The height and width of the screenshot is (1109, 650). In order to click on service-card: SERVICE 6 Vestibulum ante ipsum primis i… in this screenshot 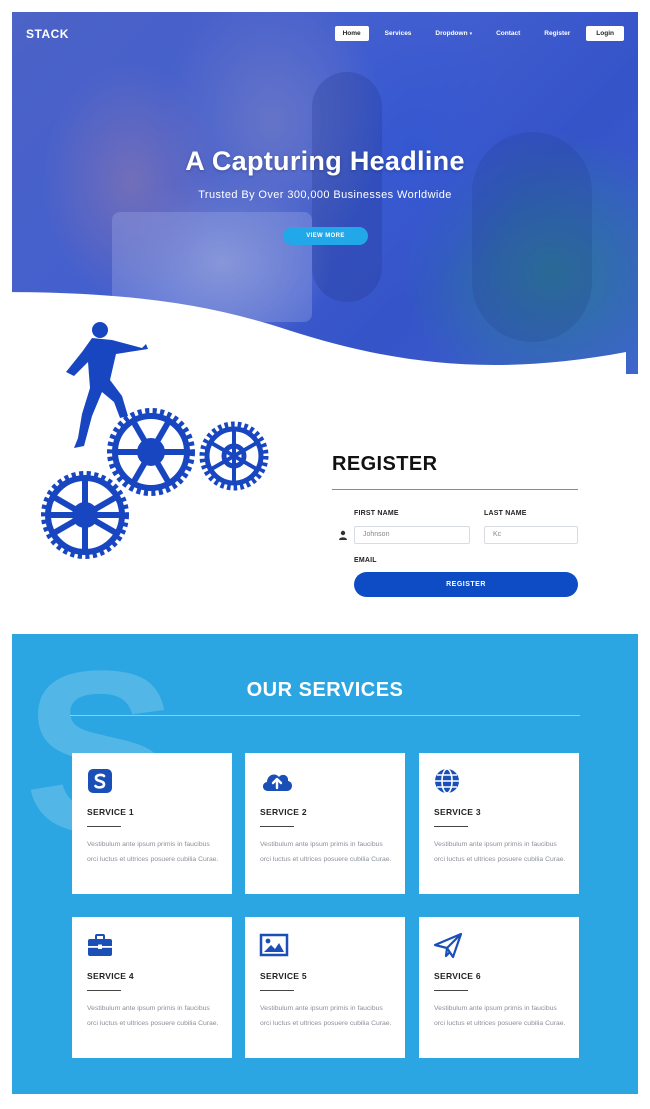, I will do `click(499, 987)`.